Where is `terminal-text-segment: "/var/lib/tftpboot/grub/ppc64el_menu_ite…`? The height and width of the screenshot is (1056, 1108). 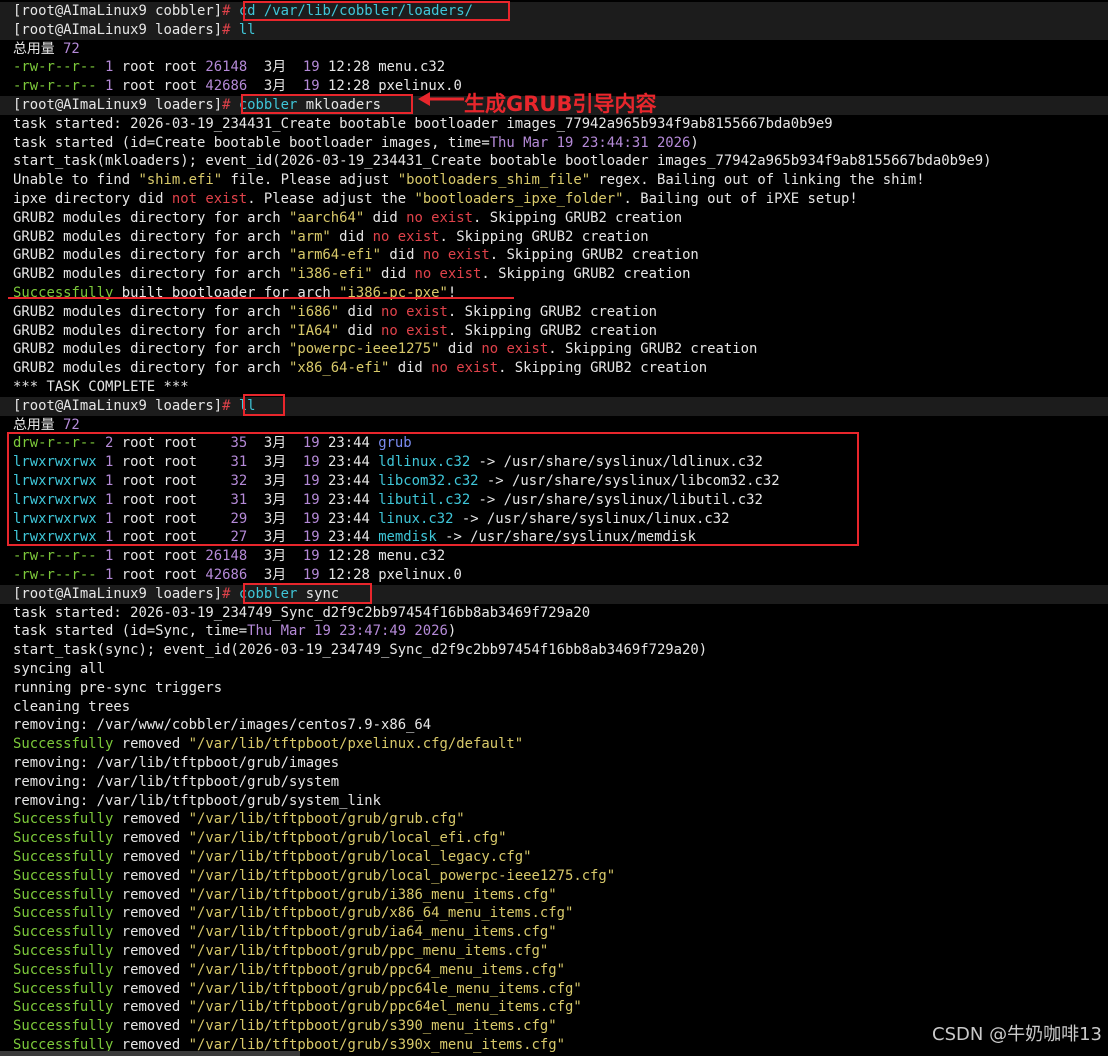 terminal-text-segment: "/var/lib/tftpboot/grub/ppc64el_menu_ite… is located at coordinates (385, 1007).